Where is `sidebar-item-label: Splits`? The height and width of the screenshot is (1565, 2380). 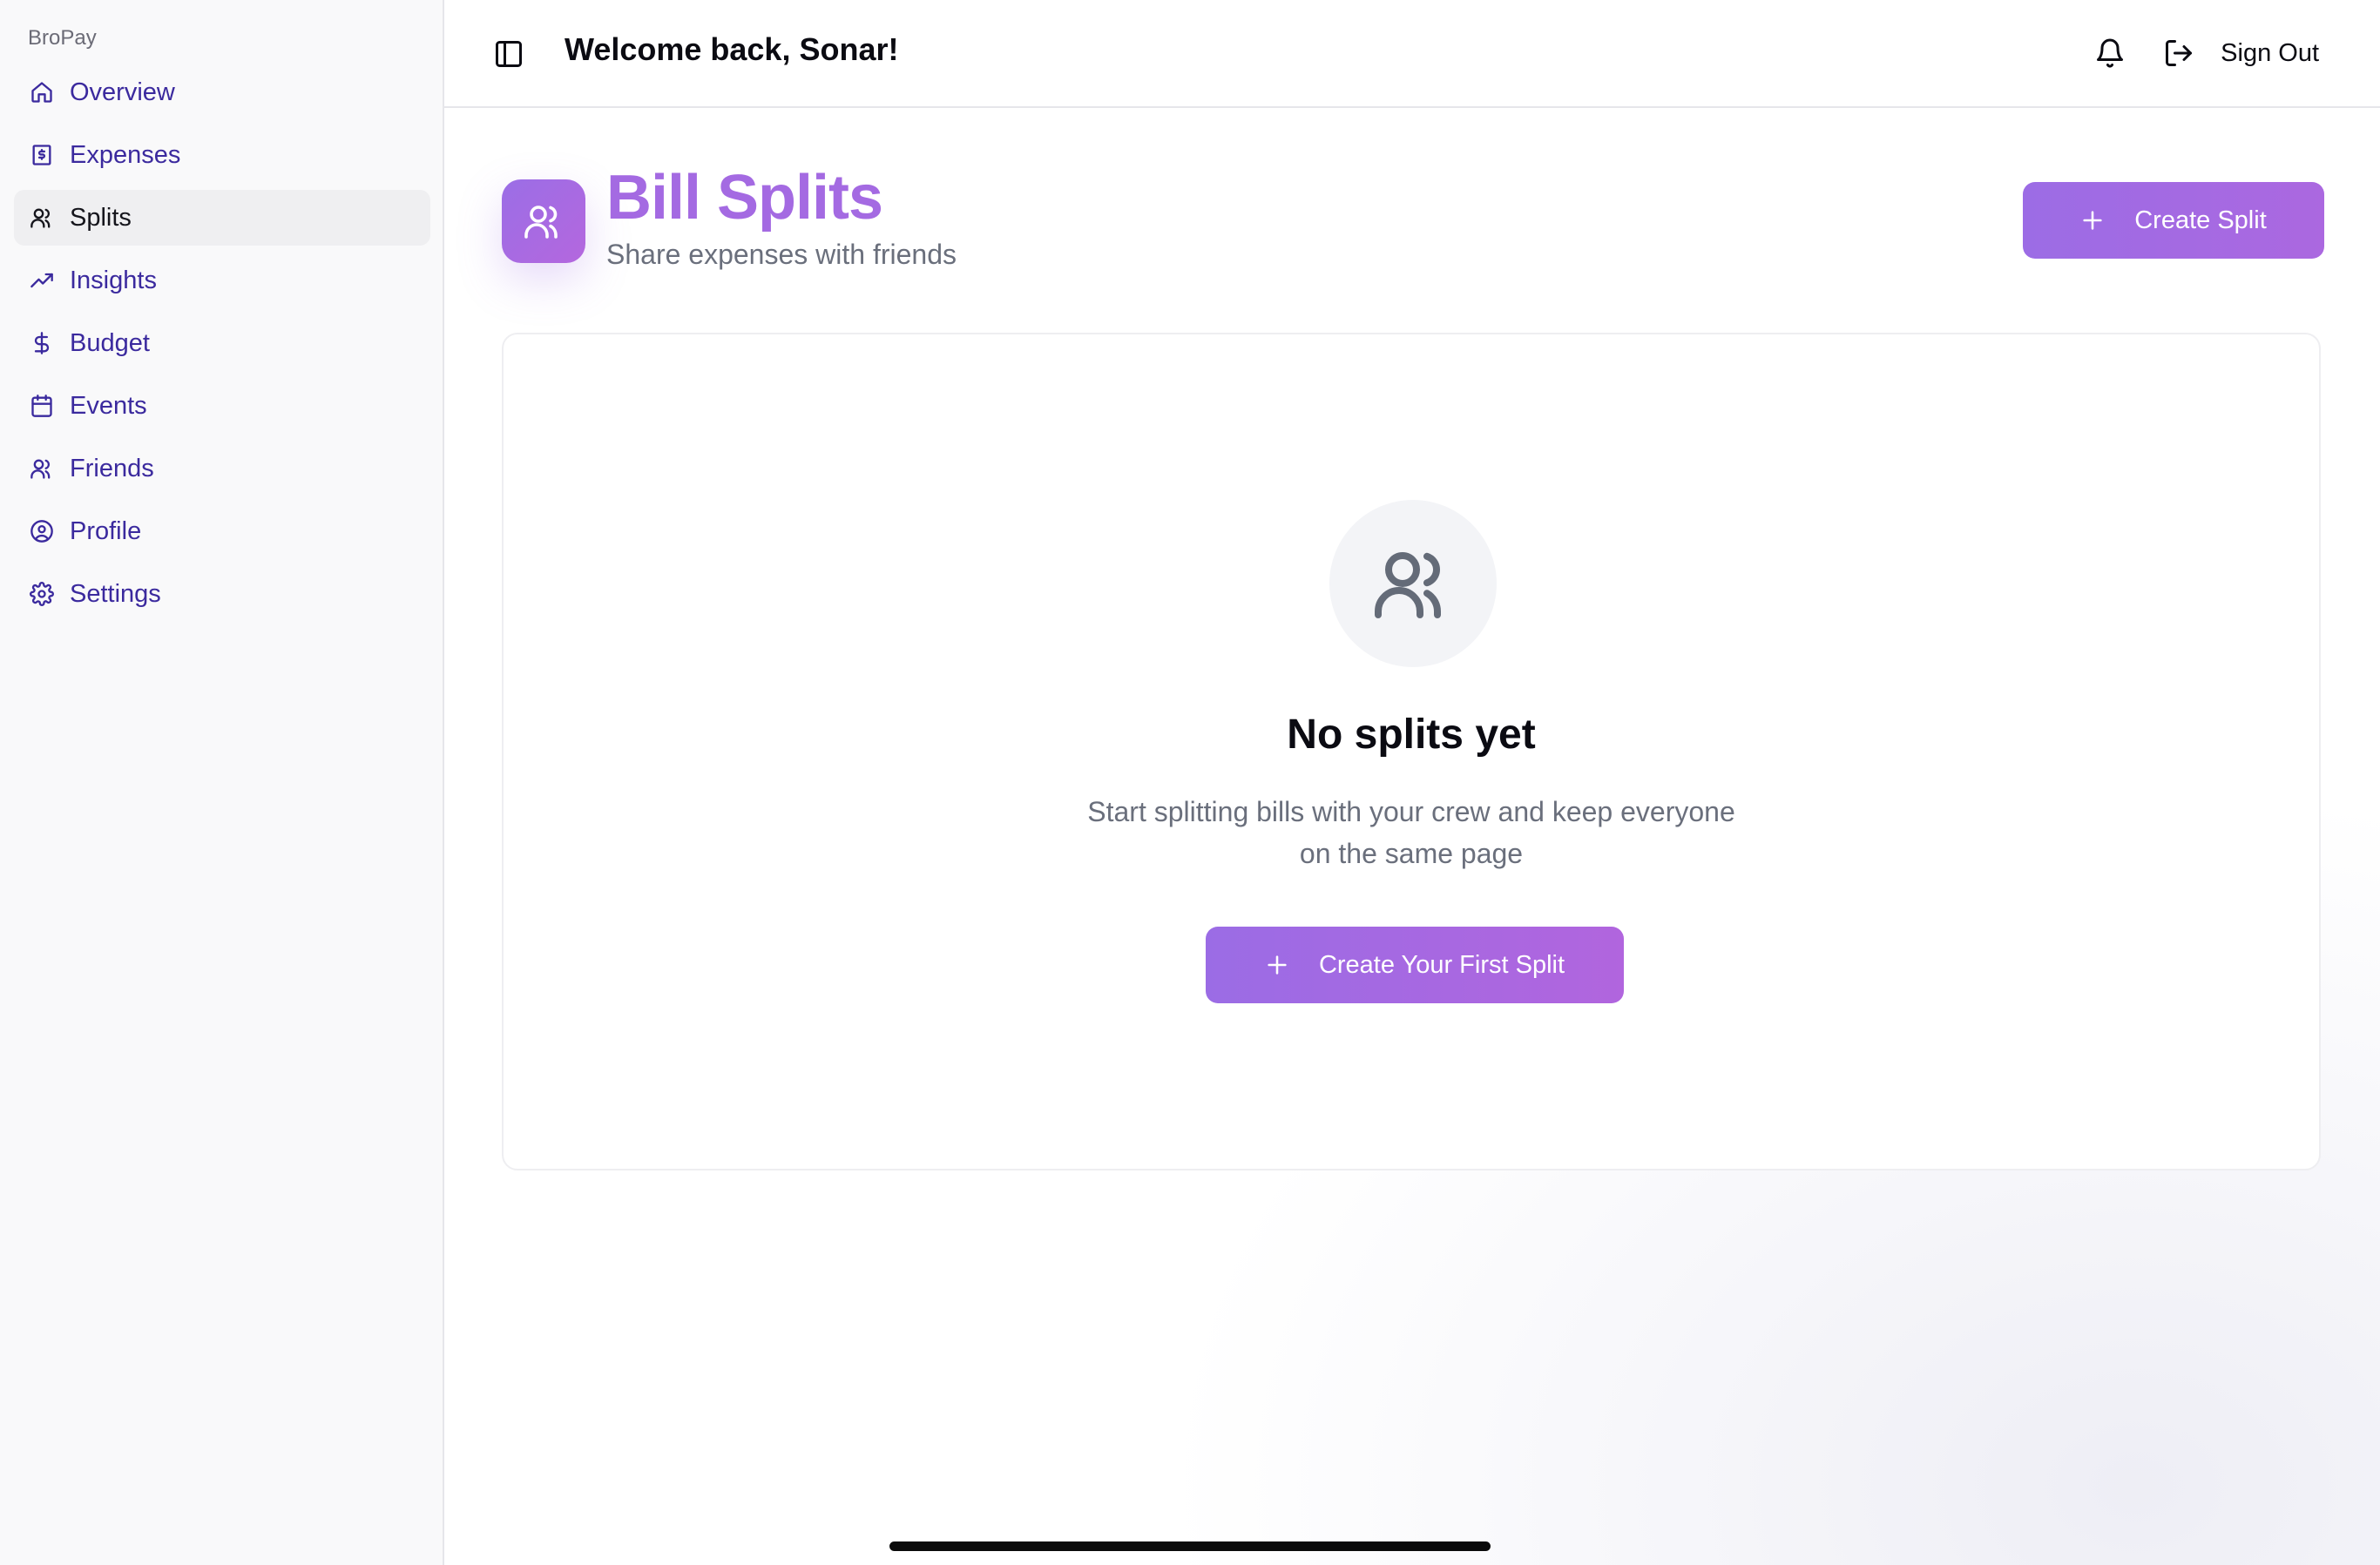
sidebar-item-label: Splits is located at coordinates (101, 217).